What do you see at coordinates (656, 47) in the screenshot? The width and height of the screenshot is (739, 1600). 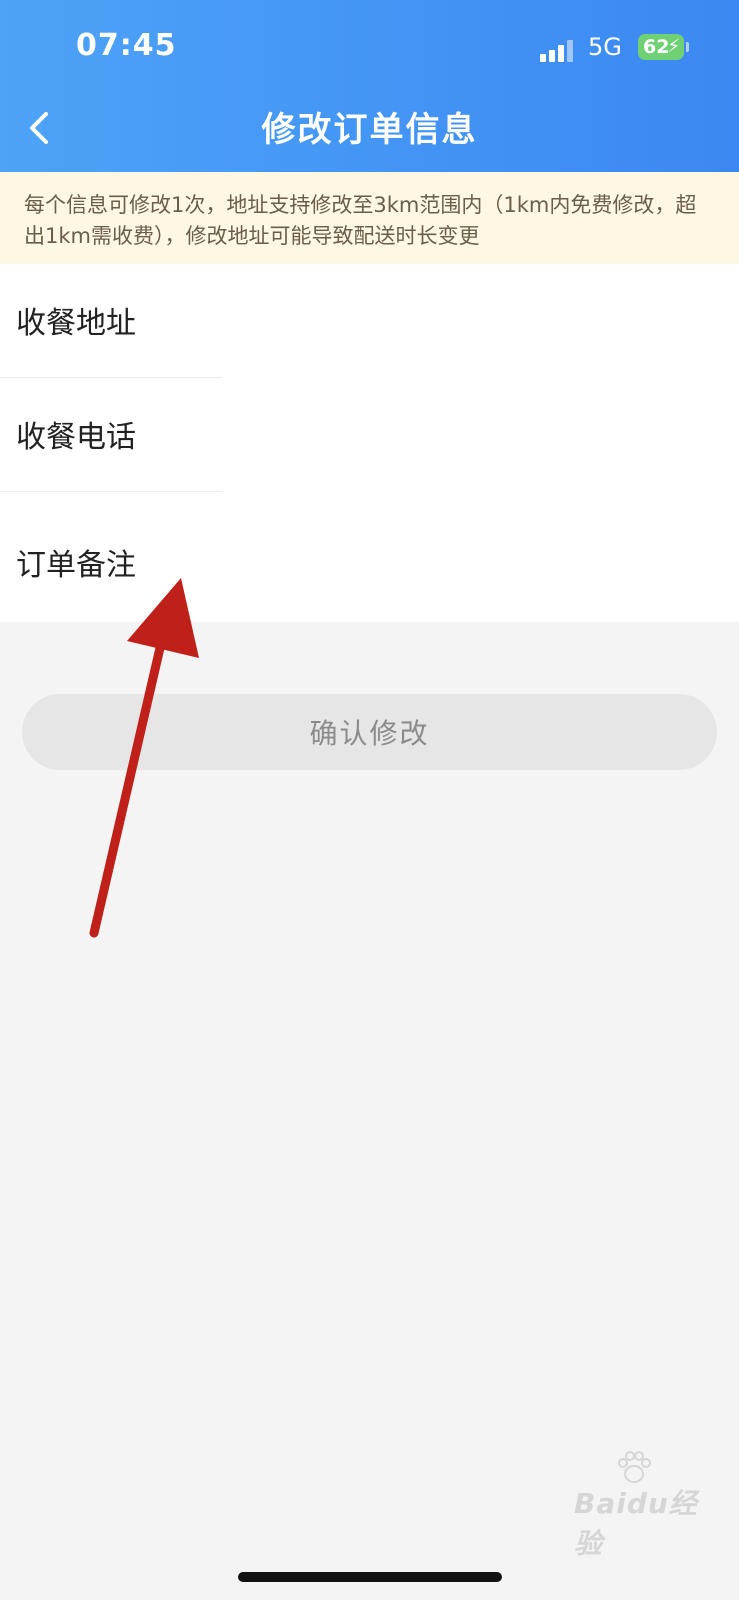 I see `battery-level: 62` at bounding box center [656, 47].